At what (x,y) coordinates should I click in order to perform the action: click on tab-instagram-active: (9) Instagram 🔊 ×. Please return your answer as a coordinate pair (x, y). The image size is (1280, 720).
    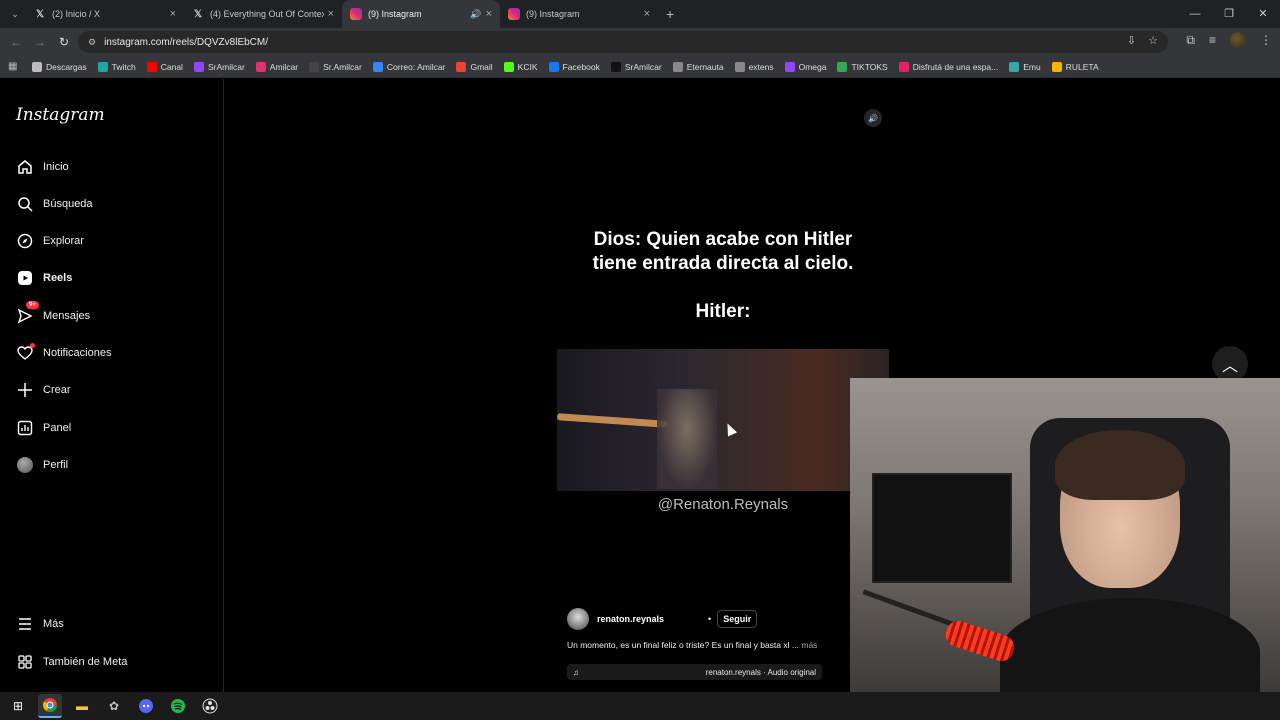
    Looking at the image, I should click on (421, 14).